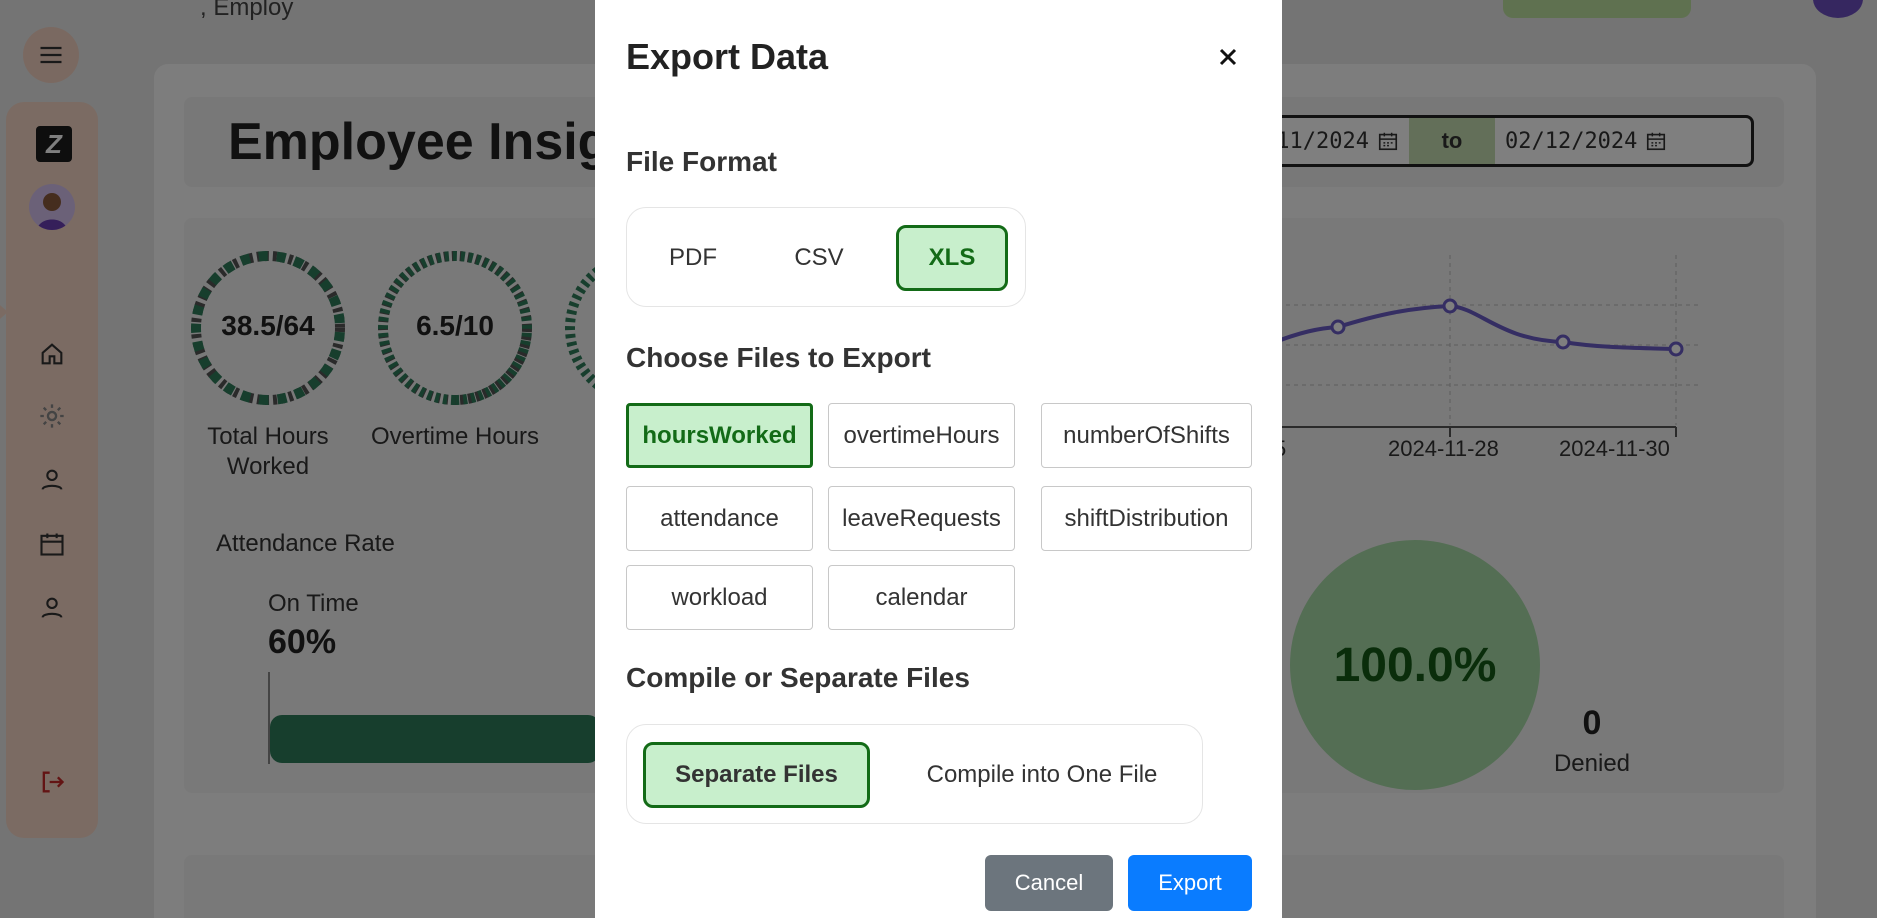  What do you see at coordinates (1042, 775) in the screenshot?
I see `compile-one-file-option: Compile into One File` at bounding box center [1042, 775].